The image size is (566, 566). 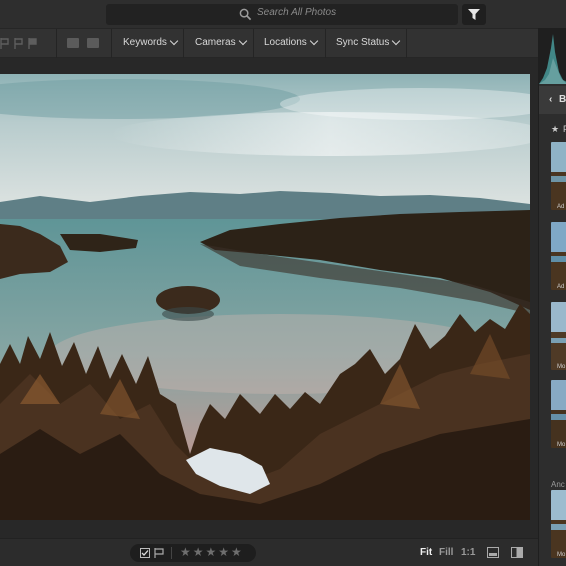 What do you see at coordinates (493, 552) in the screenshot?
I see `info-overlay-icon` at bounding box center [493, 552].